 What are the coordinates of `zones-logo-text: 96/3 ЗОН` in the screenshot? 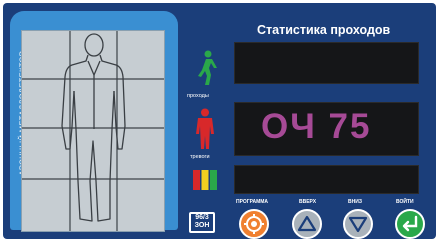 It's located at (202, 222).